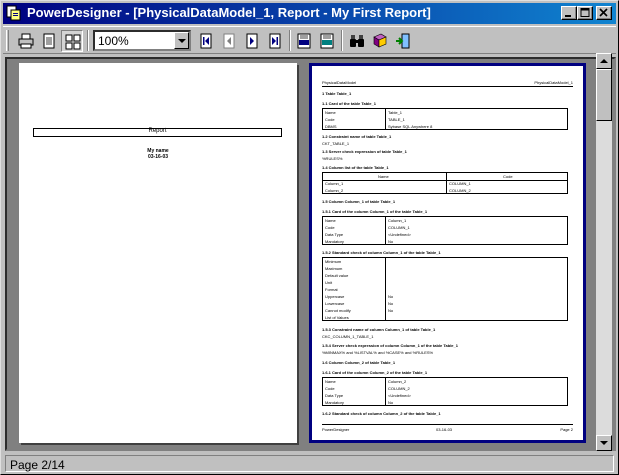 This screenshot has height=475, width=619. Describe the element at coordinates (604, 443) in the screenshot. I see `scroll-down-button` at that location.